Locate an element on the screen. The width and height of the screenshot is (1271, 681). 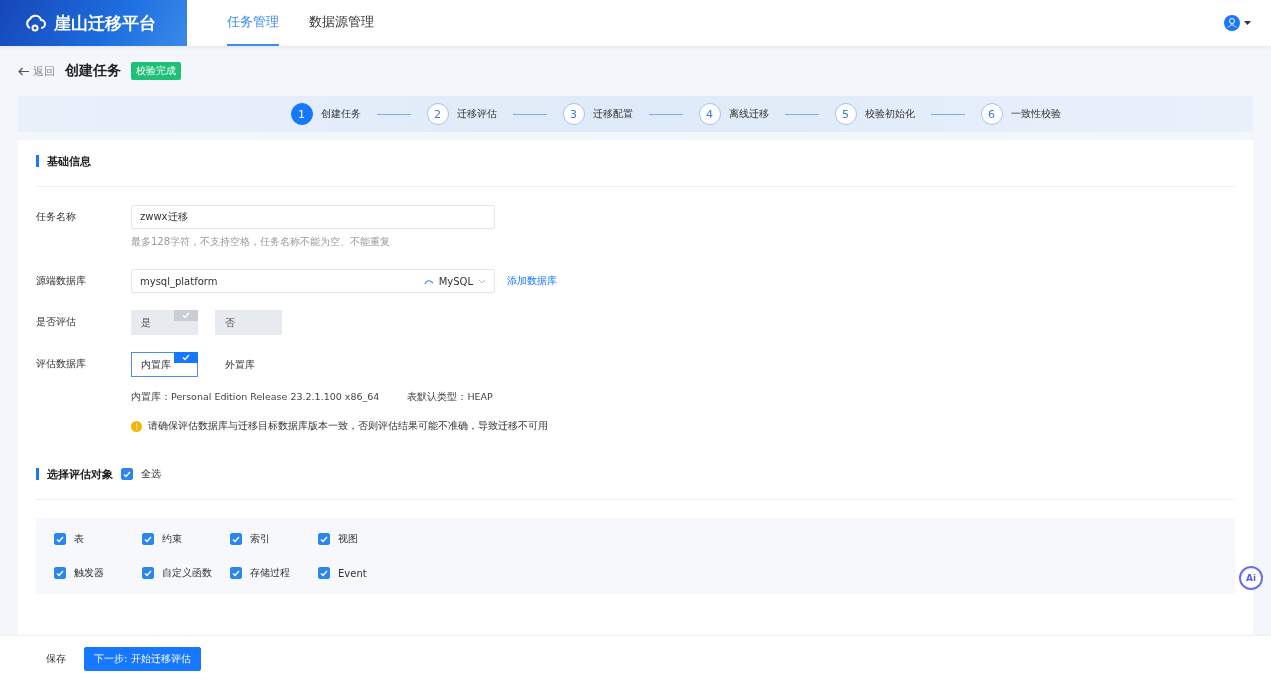
step-label: 校验初始化 is located at coordinates (889, 114).